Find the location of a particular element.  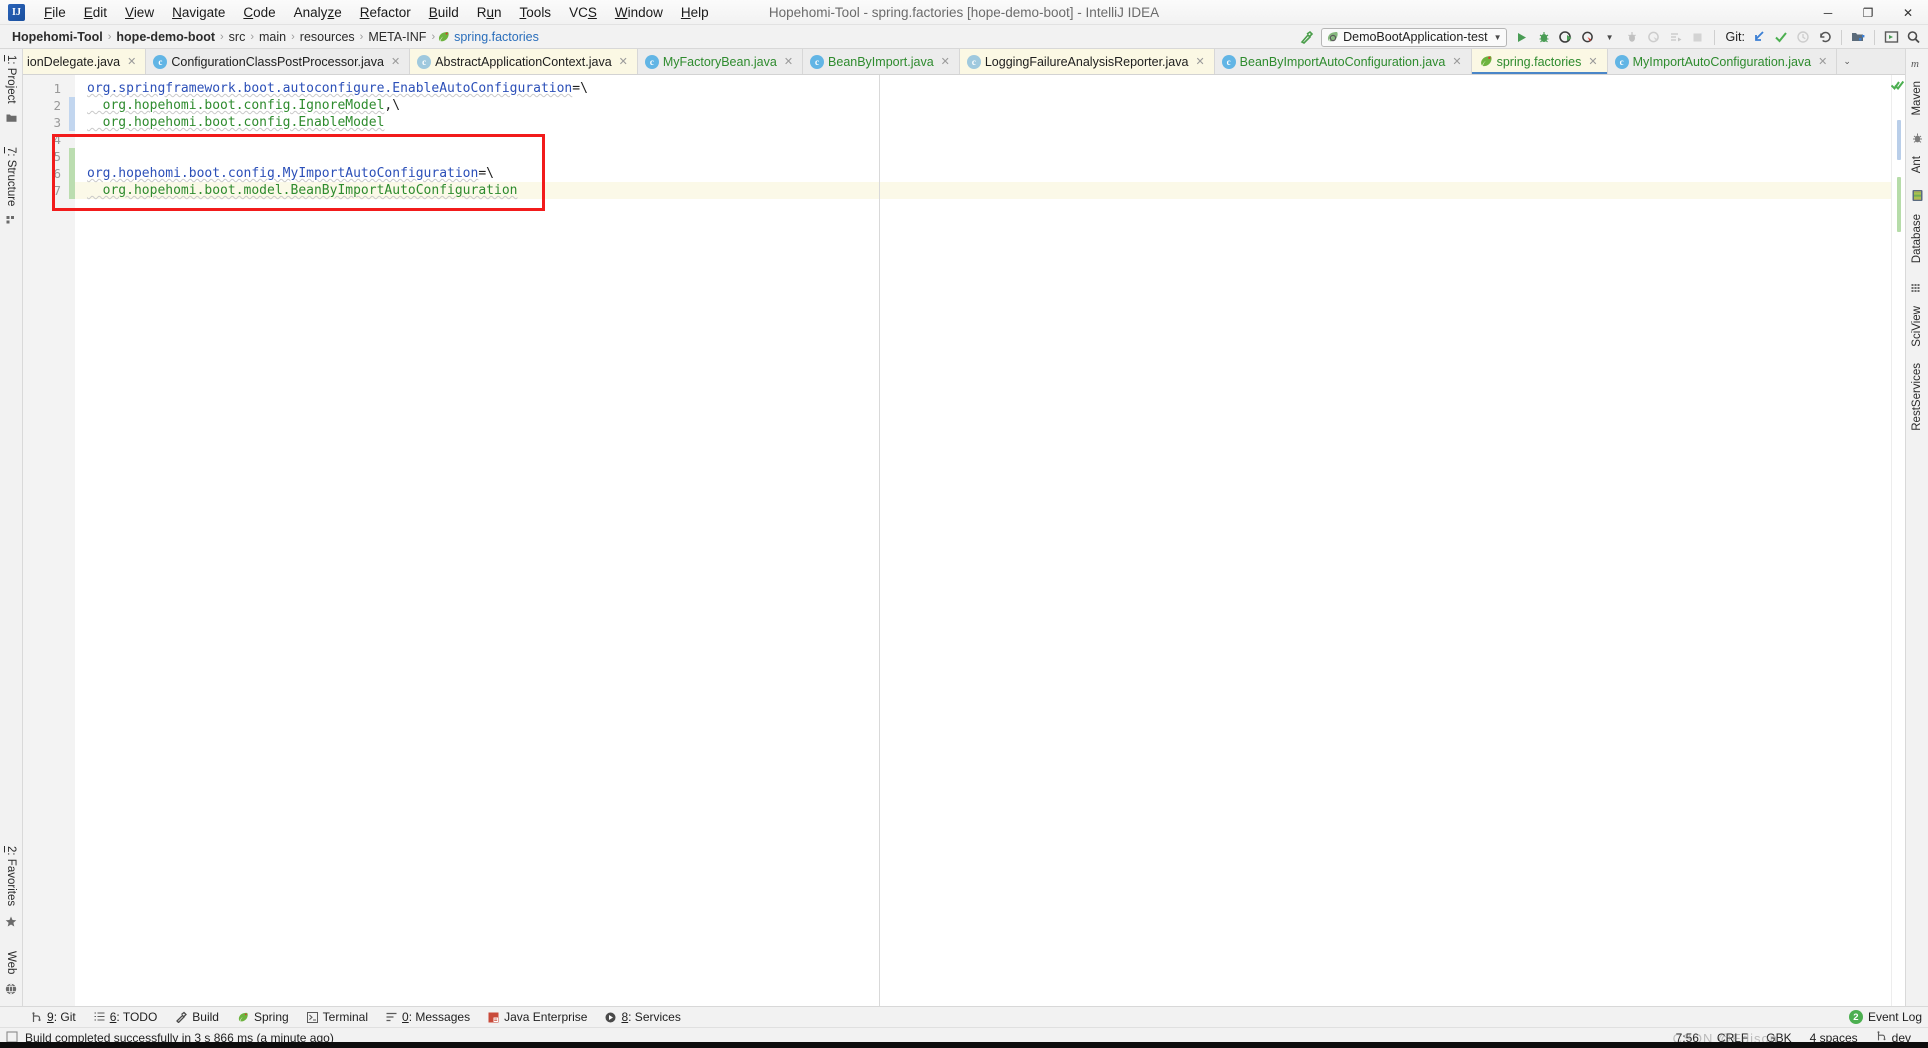

menu-window: Window is located at coordinates (639, 12).